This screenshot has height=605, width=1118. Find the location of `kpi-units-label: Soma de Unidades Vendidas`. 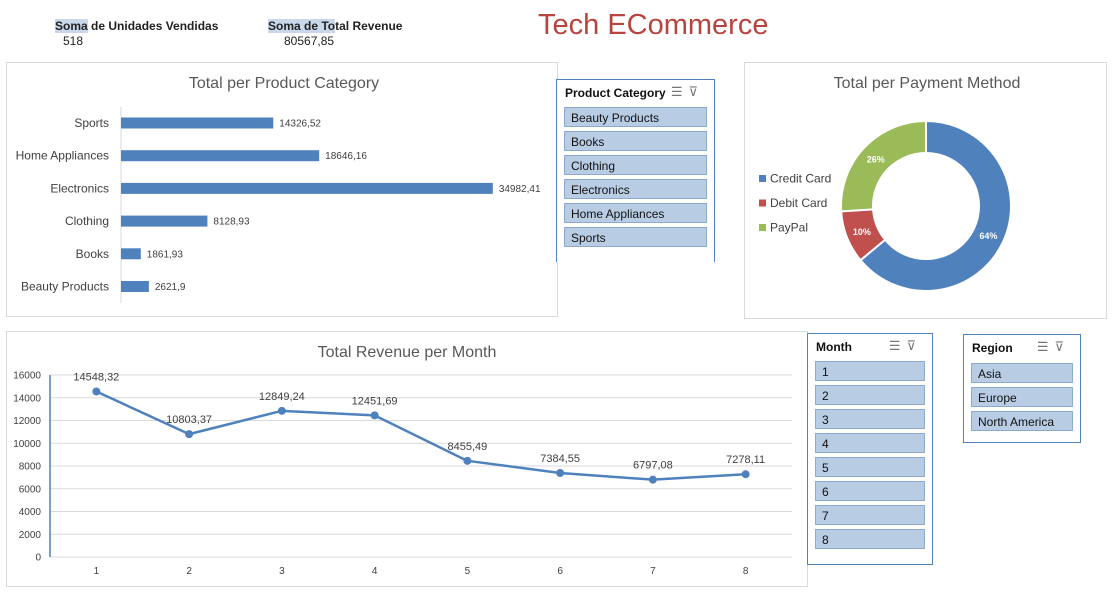

kpi-units-label: Soma de Unidades Vendidas is located at coordinates (137, 26).